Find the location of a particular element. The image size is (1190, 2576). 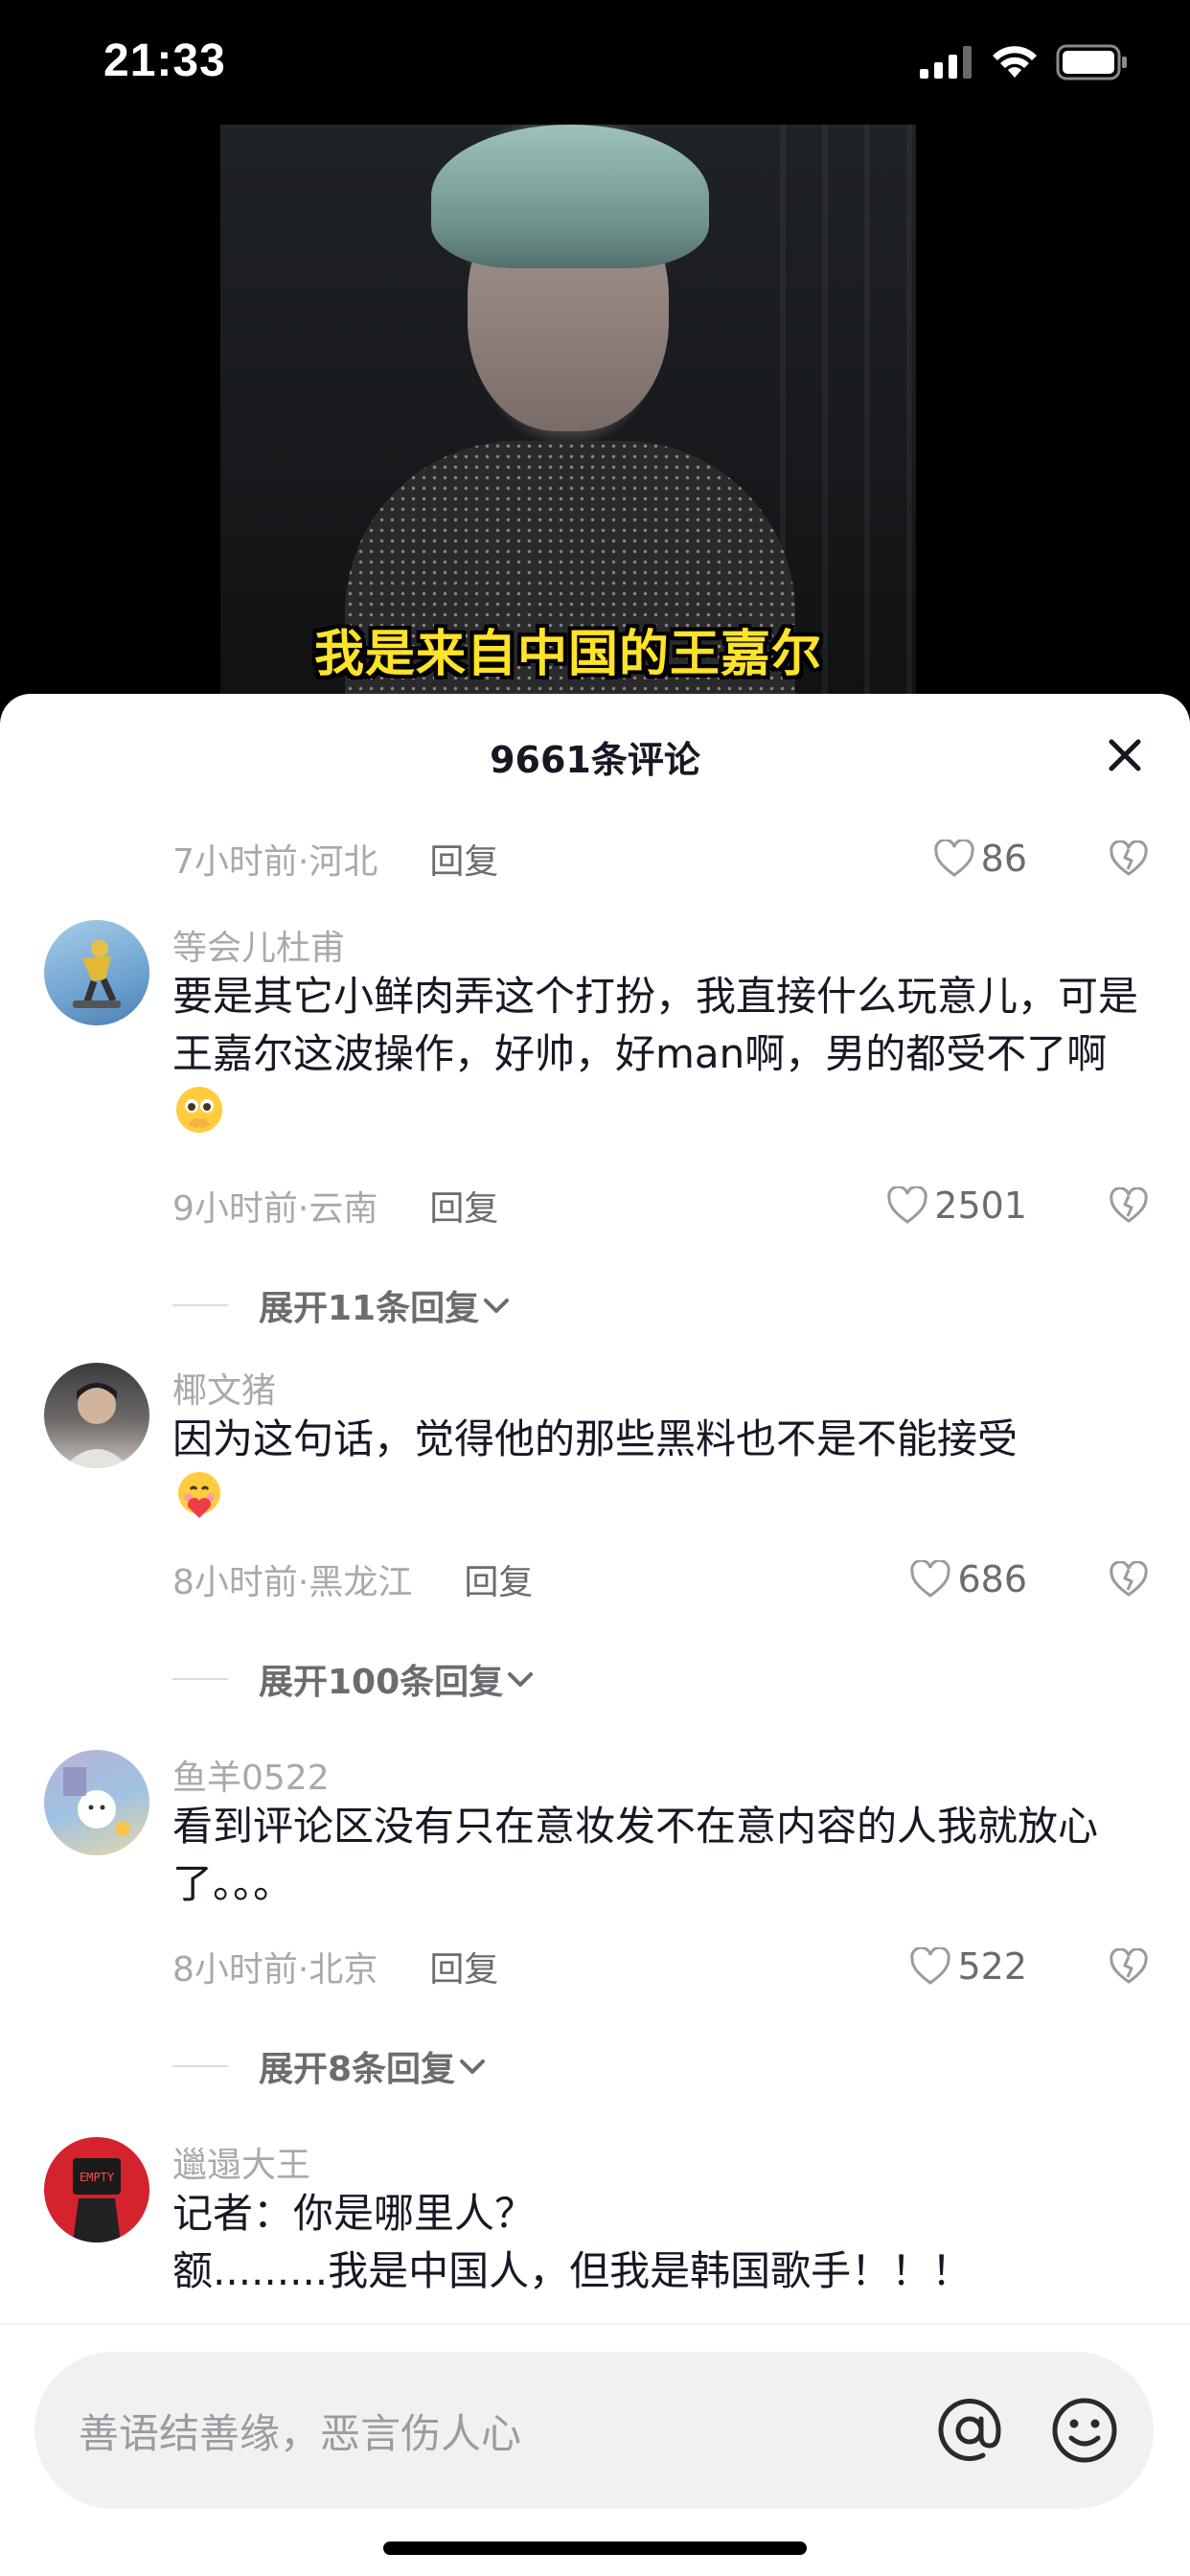

comment-meta-row: 7小时前·河北 回复 86 is located at coordinates (681, 858).